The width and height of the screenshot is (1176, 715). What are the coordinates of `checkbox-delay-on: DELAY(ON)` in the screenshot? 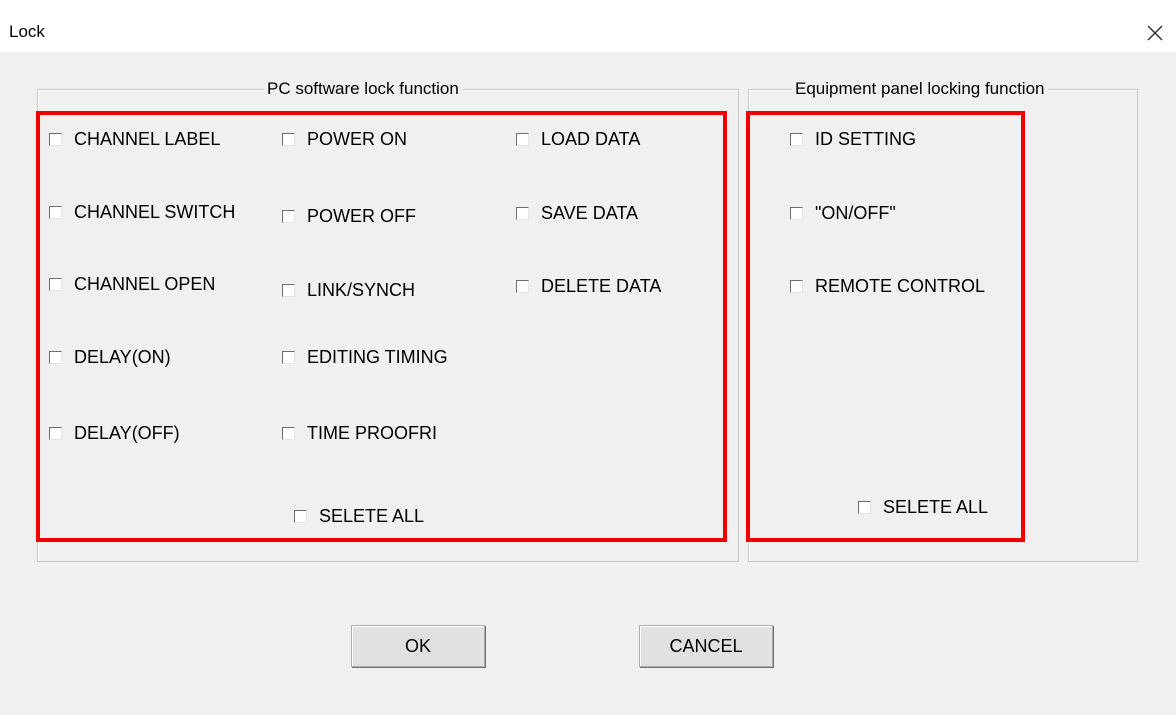 It's located at (110, 357).